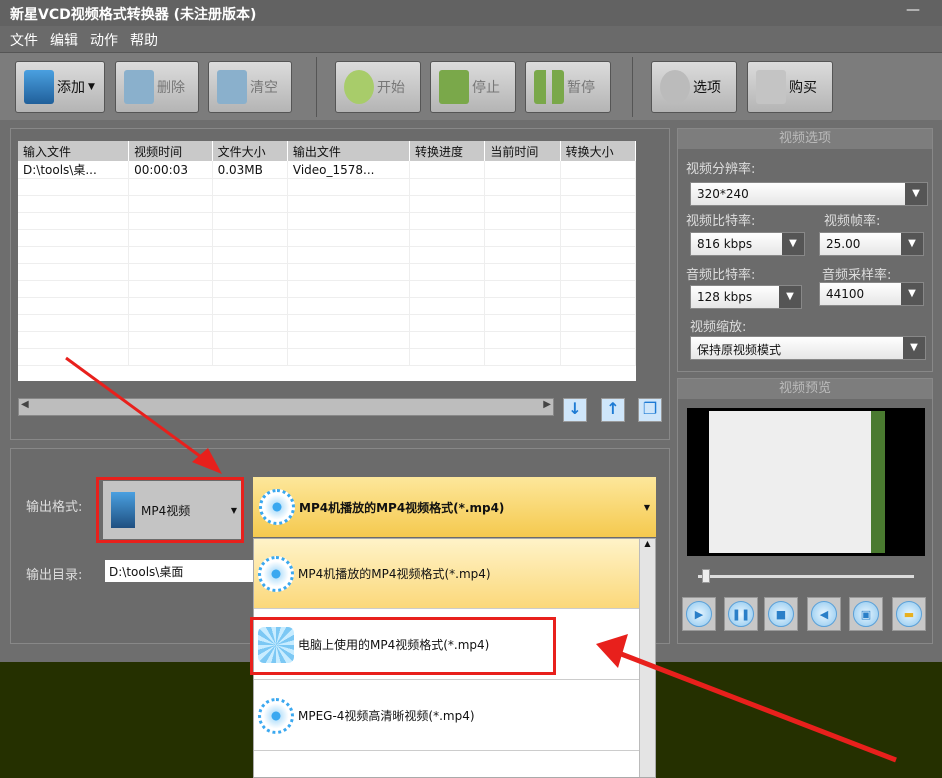 This screenshot has width=942, height=778. I want to click on arrow-to-format, so click(143, 415).